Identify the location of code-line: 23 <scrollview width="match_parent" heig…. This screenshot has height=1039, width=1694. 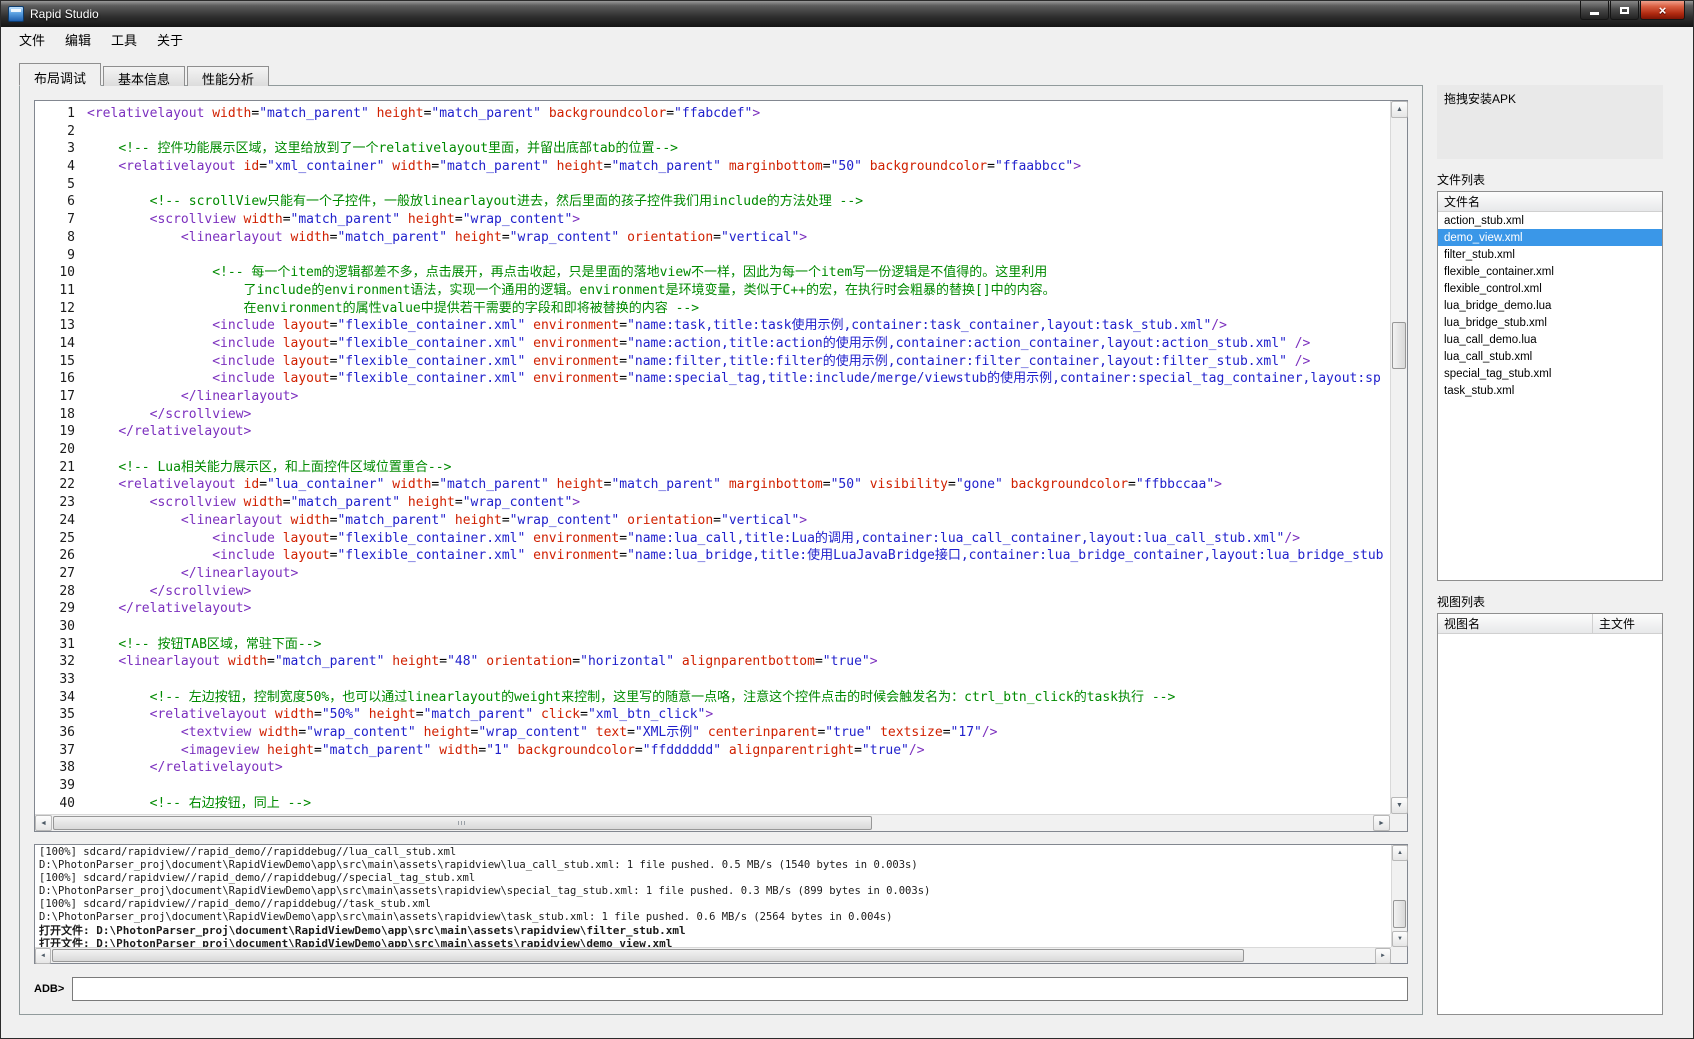
(712, 503).